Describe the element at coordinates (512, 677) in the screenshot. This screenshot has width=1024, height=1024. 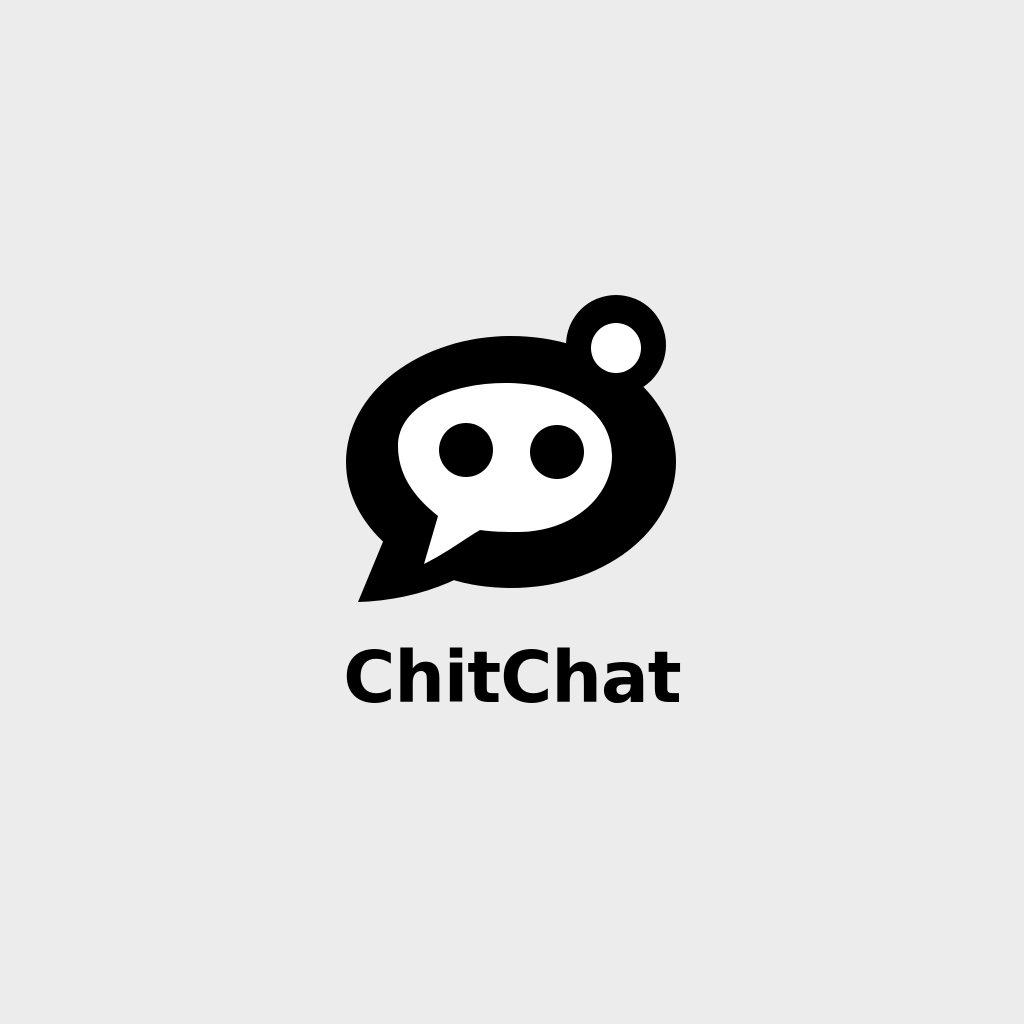
I see `brand-name: ChitChat` at that location.